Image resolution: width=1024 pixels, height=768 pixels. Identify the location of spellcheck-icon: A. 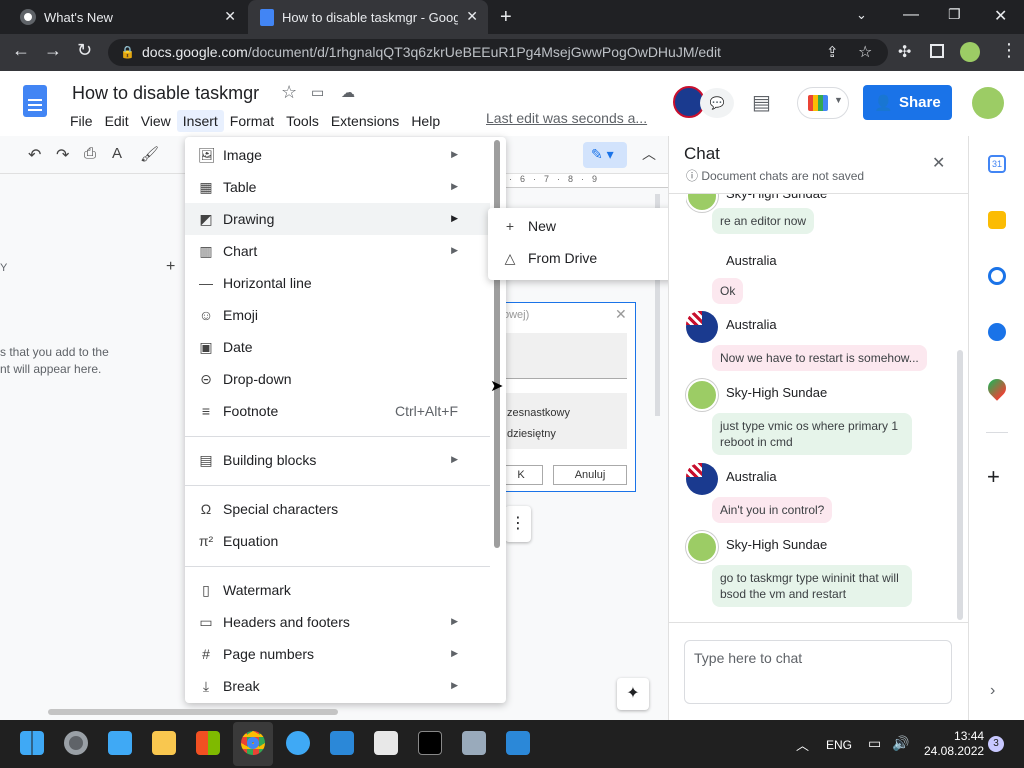
(117, 153).